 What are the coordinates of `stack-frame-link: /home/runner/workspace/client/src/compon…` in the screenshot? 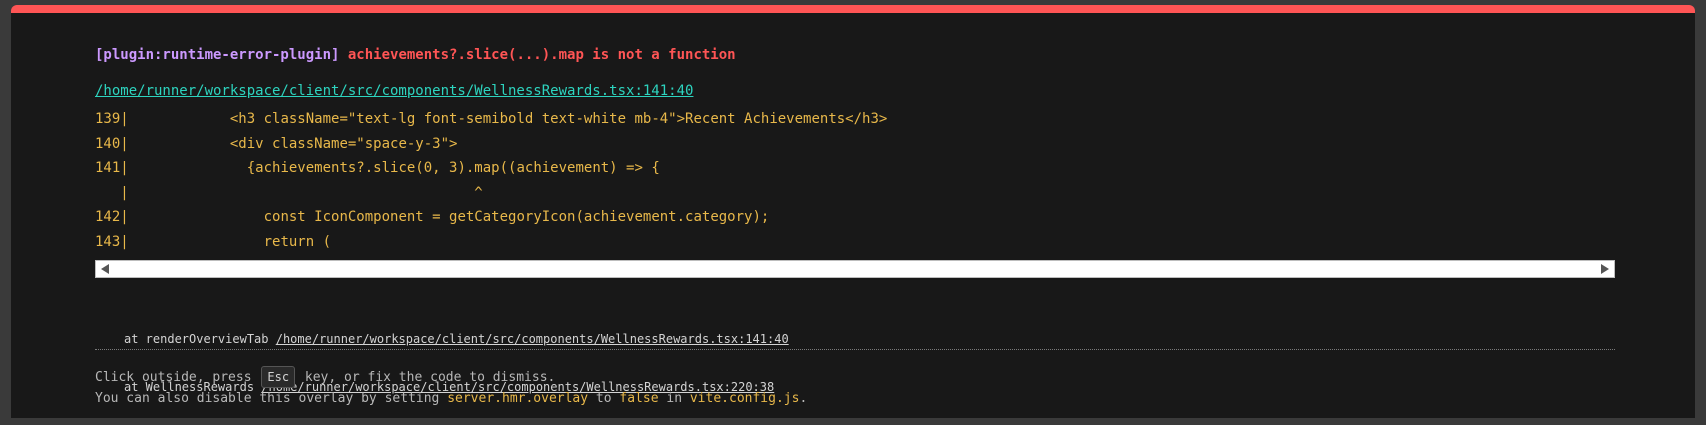 It's located at (532, 339).